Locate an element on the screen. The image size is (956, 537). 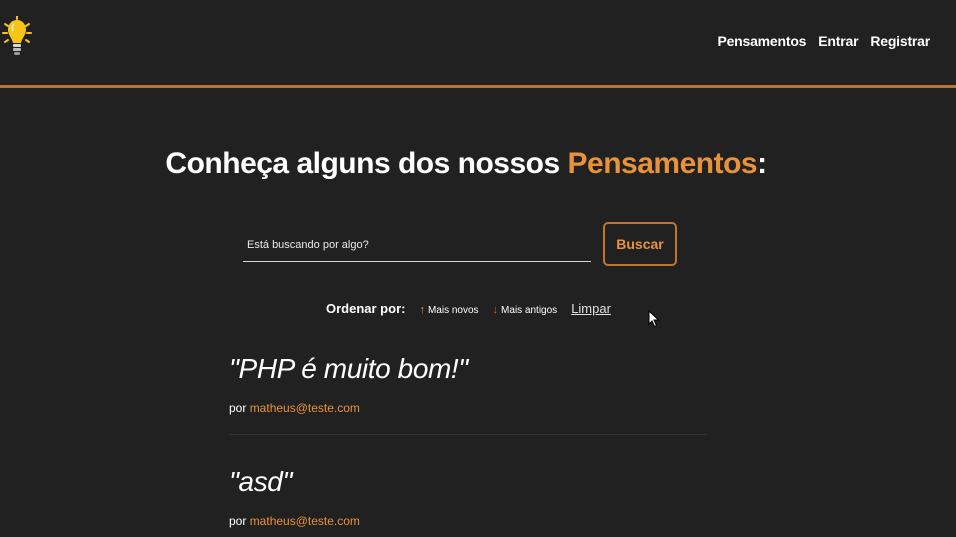
page-title: Conheça alguns dos nossos Pensamentos: is located at coordinates (466, 164).